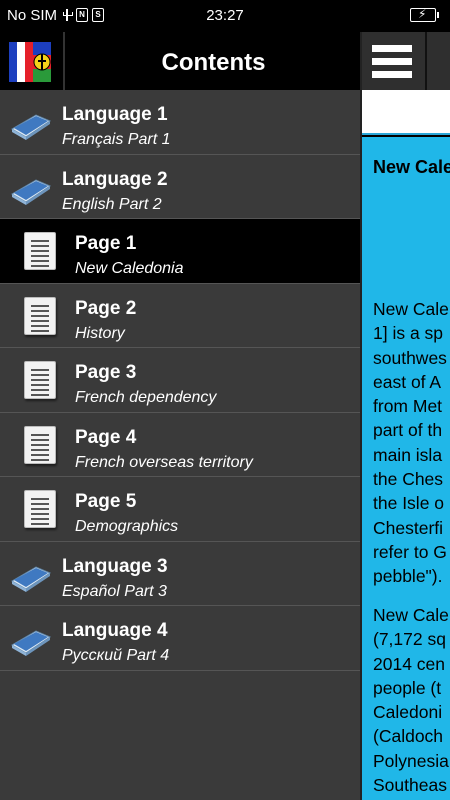 This screenshot has height=800, width=450. Describe the element at coordinates (180, 251) in the screenshot. I see `page-item-3: Page 1 New Caledonia` at that location.